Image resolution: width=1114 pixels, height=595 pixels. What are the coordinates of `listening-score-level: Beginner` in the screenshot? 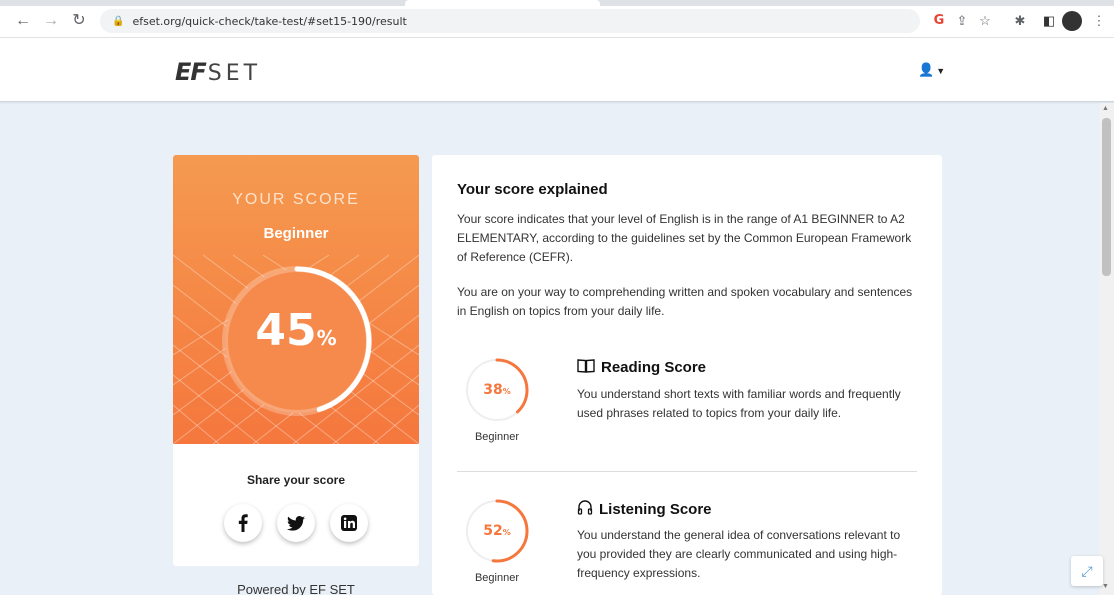 It's located at (497, 578).